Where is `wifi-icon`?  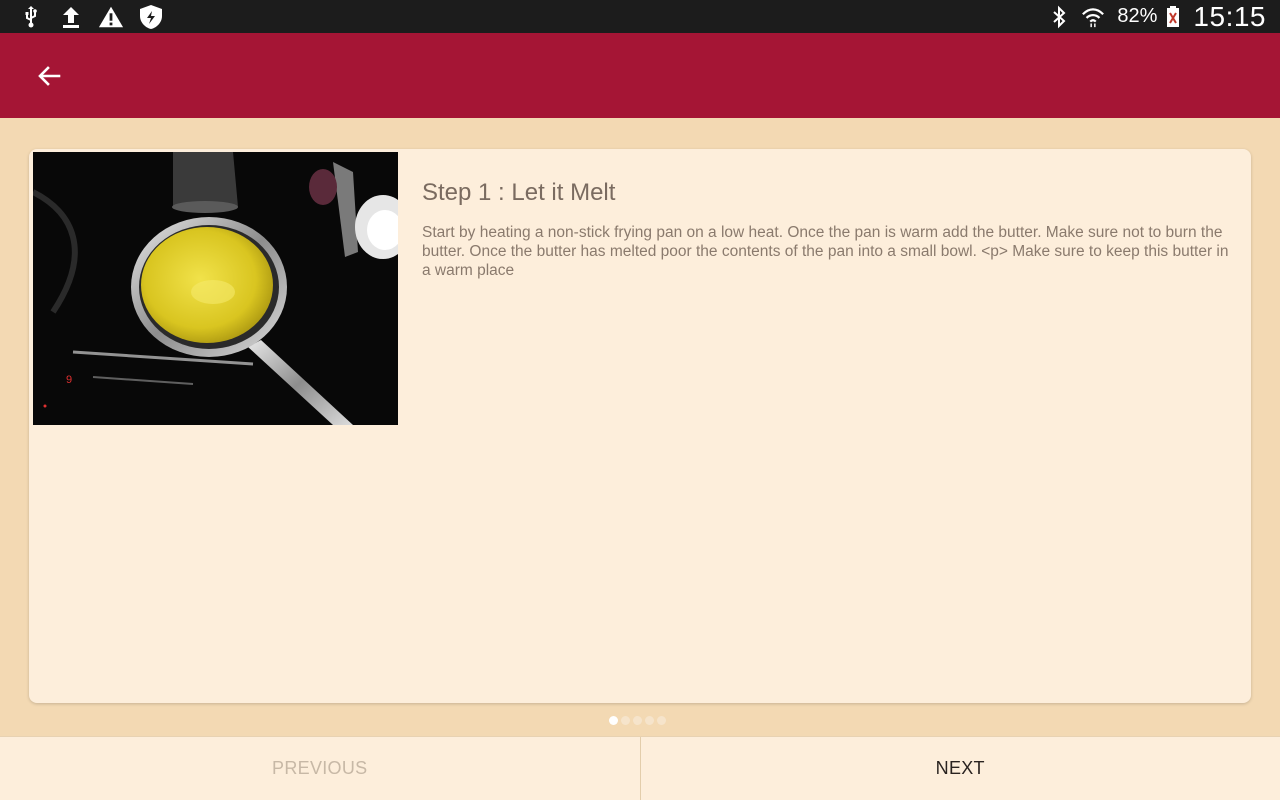 wifi-icon is located at coordinates (1093, 17).